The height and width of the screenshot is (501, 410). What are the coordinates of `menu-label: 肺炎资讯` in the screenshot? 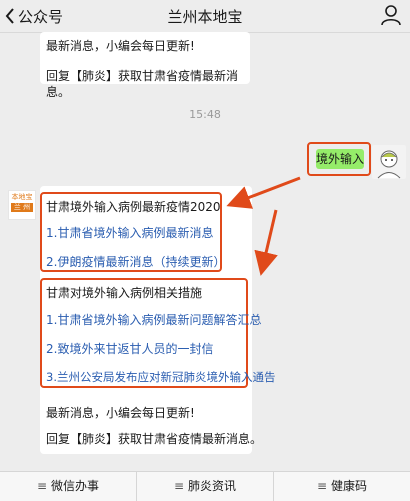 It's located at (212, 486).